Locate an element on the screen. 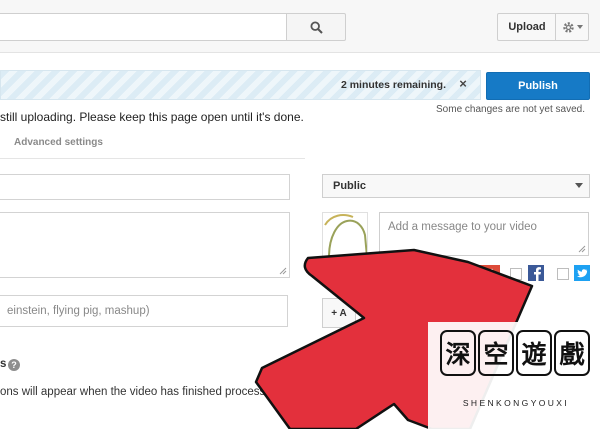  watermark-subtitle: SHENKONGYOUXI is located at coordinates (516, 403).